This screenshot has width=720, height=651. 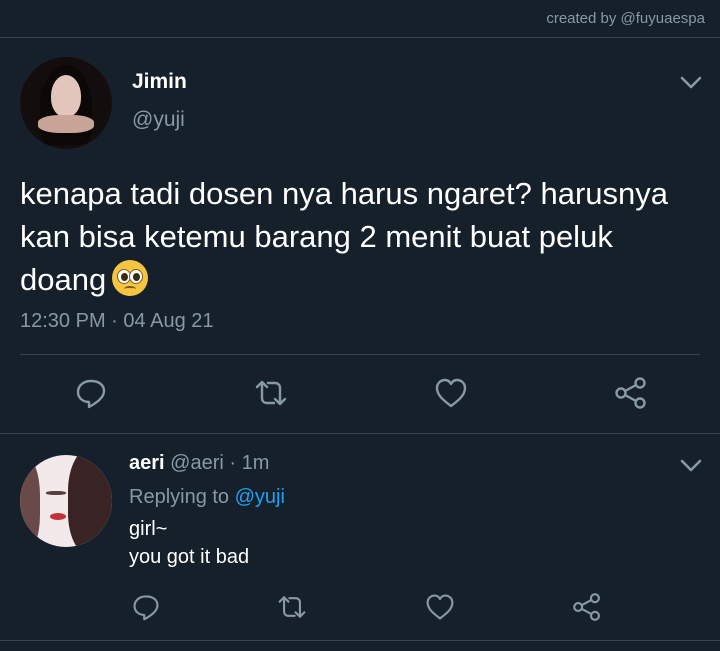 What do you see at coordinates (256, 463) in the screenshot?
I see `reply-time: 1m` at bounding box center [256, 463].